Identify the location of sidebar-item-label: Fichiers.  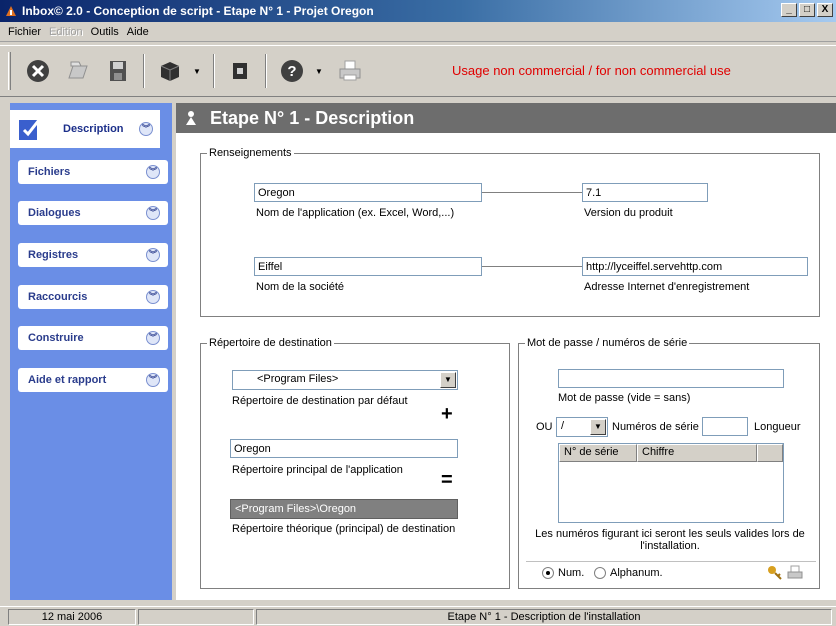
(49, 172).